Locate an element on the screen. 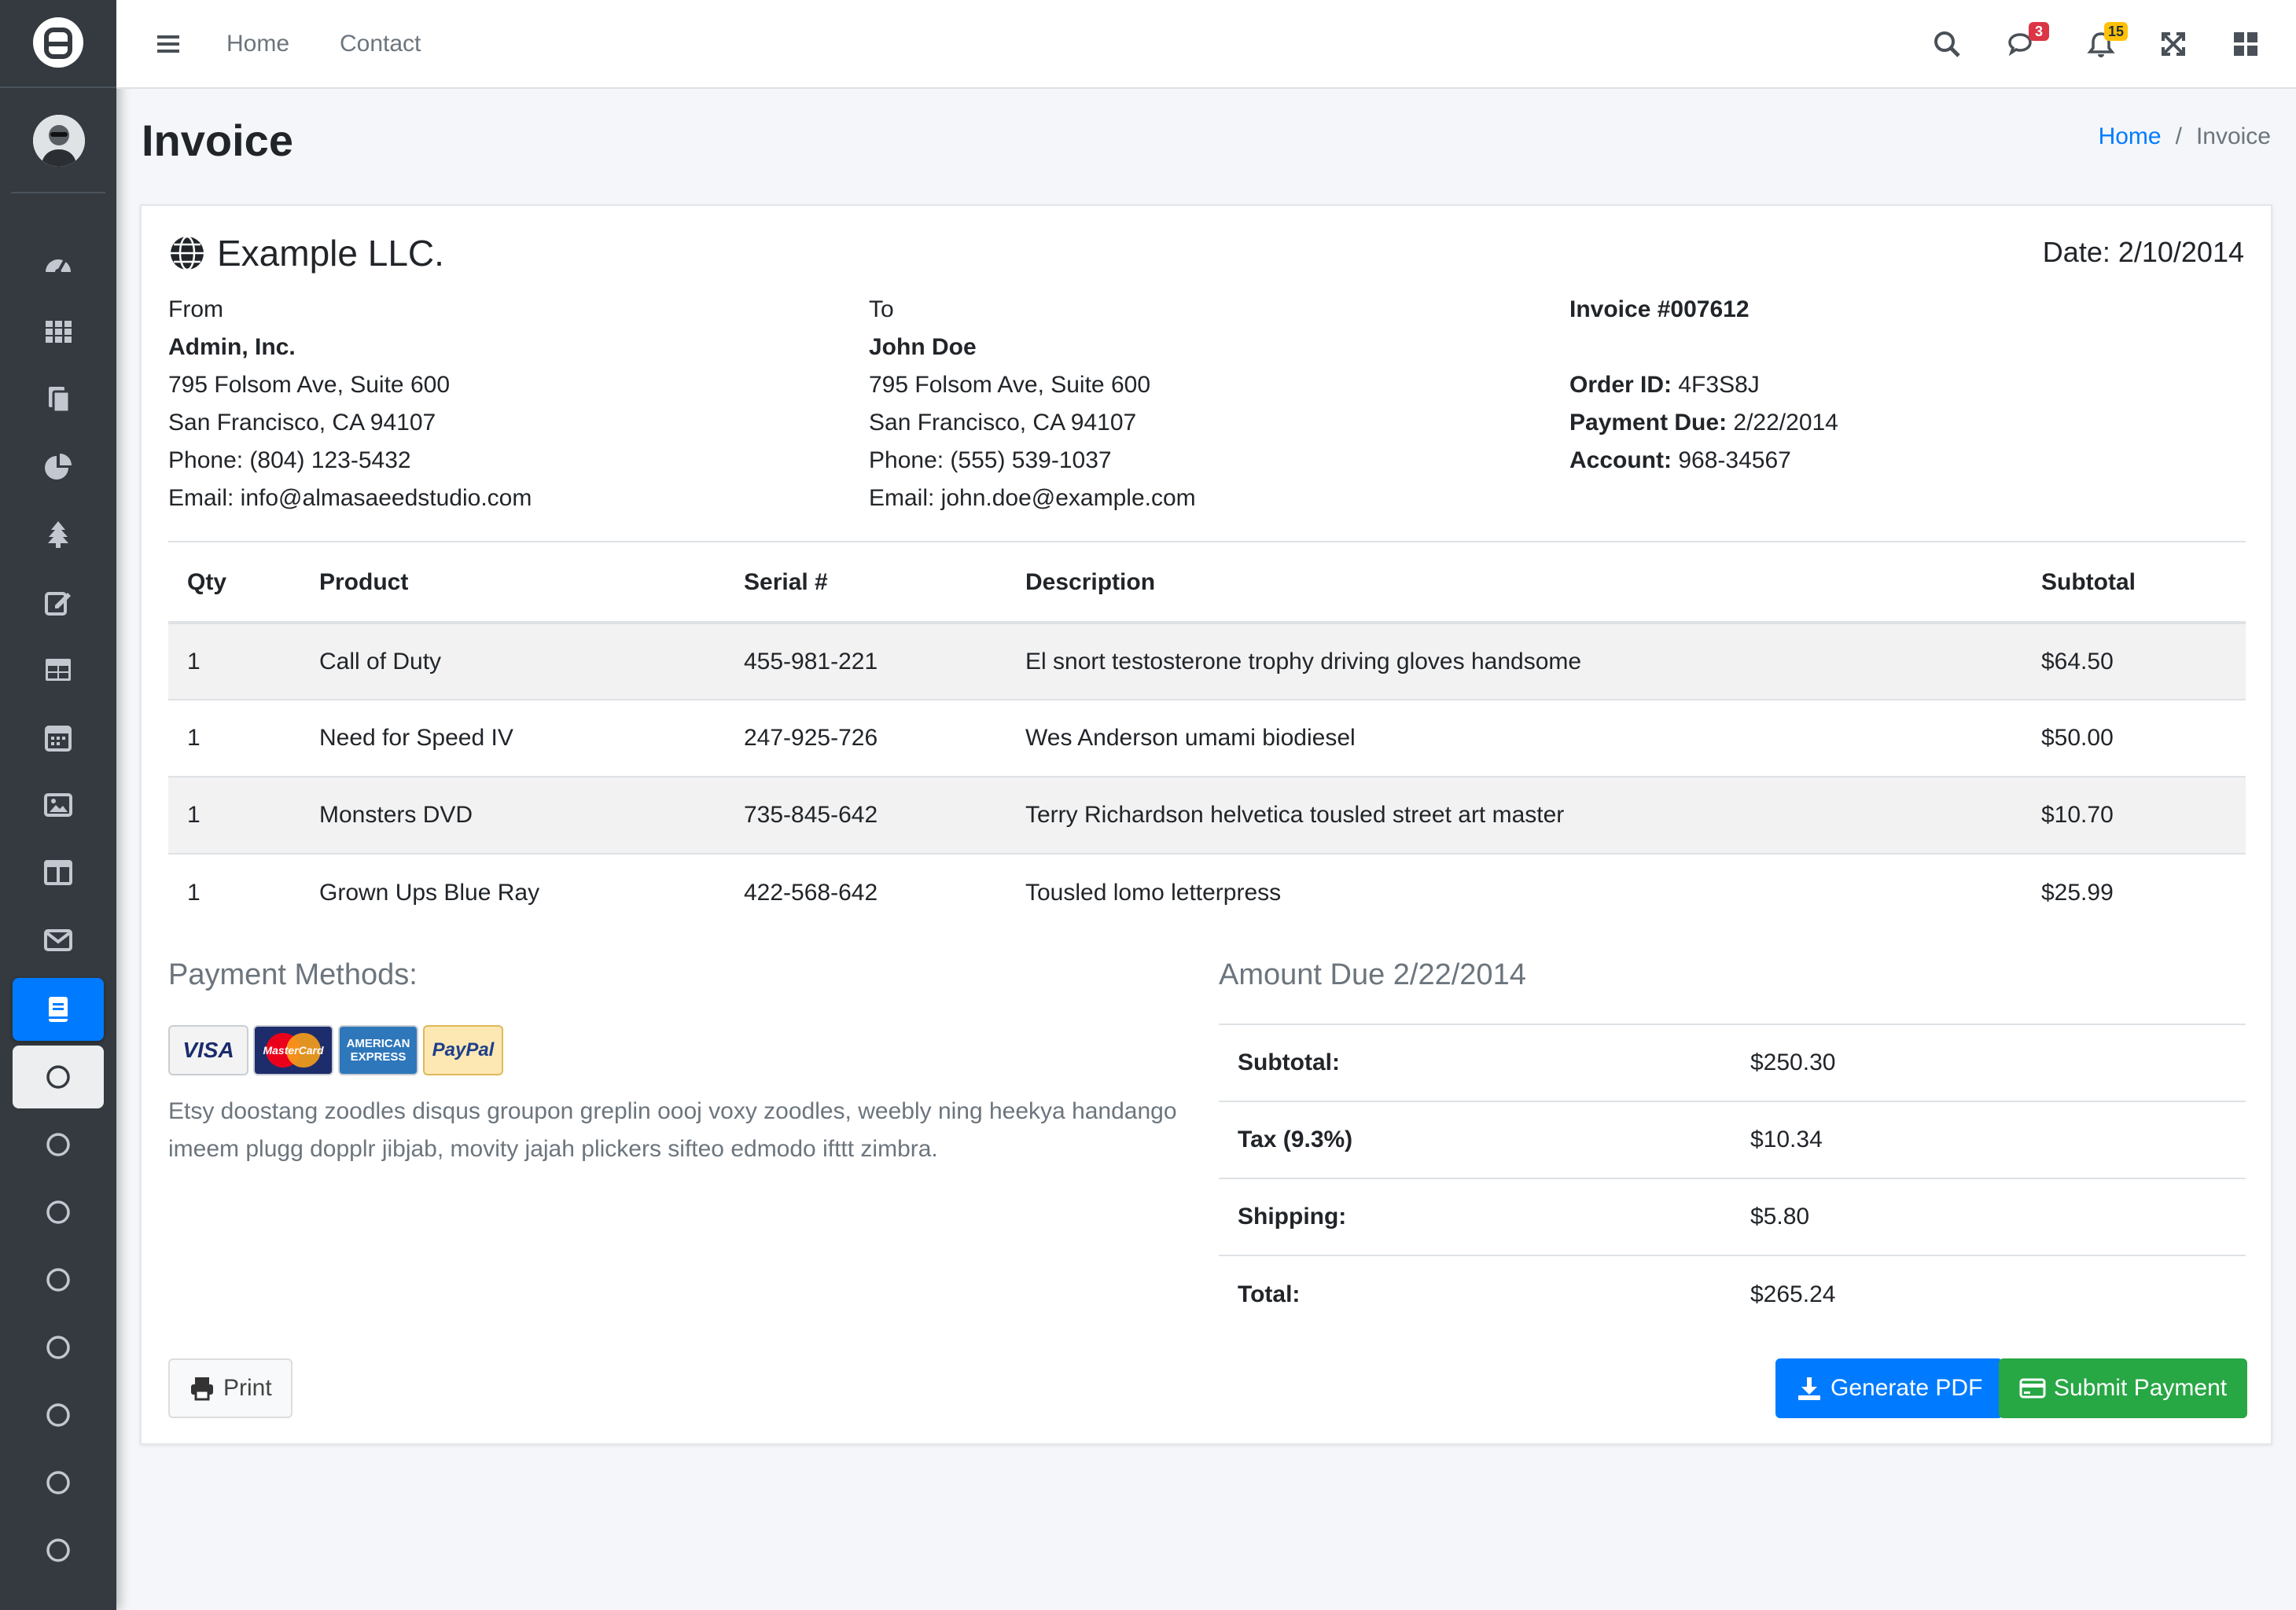 The image size is (2296, 1610). cell-serial: 422-568-642 is located at coordinates (811, 892).